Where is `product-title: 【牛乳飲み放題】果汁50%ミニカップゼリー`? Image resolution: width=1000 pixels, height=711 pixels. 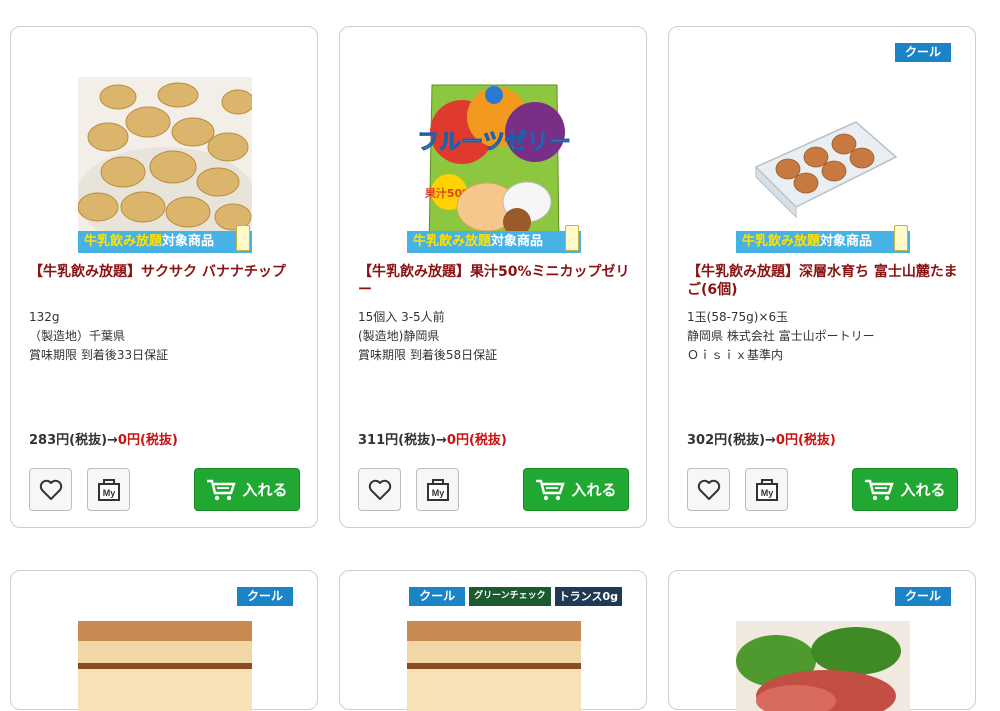 product-title: 【牛乳飲み放題】果汁50%ミニカップゼリー is located at coordinates (497, 281).